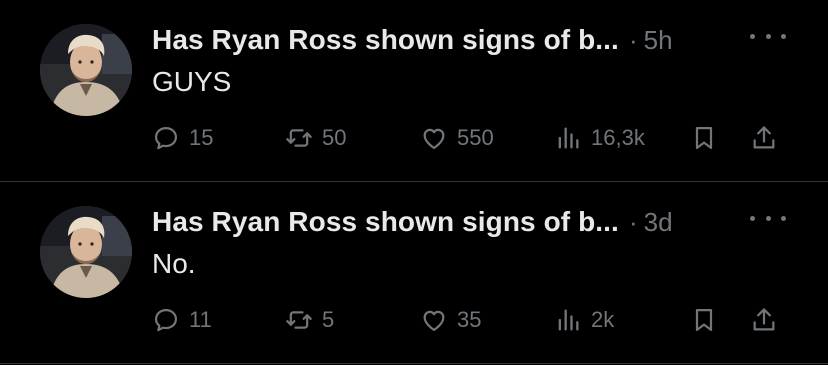 Image resolution: width=828 pixels, height=365 pixels. I want to click on repost-button: 5, so click(309, 320).